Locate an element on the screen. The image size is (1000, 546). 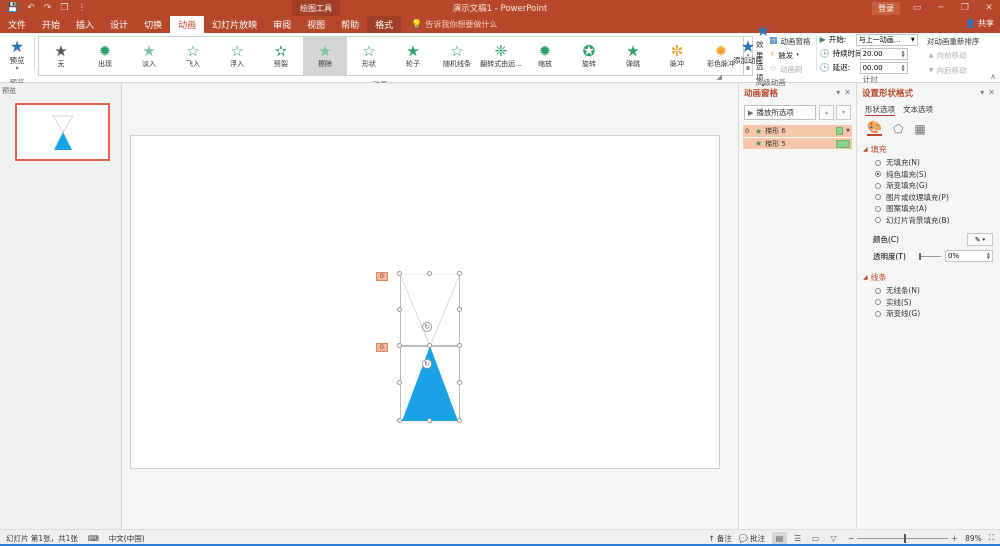
shape-1-triangle-white is located at coordinates (430, 310).